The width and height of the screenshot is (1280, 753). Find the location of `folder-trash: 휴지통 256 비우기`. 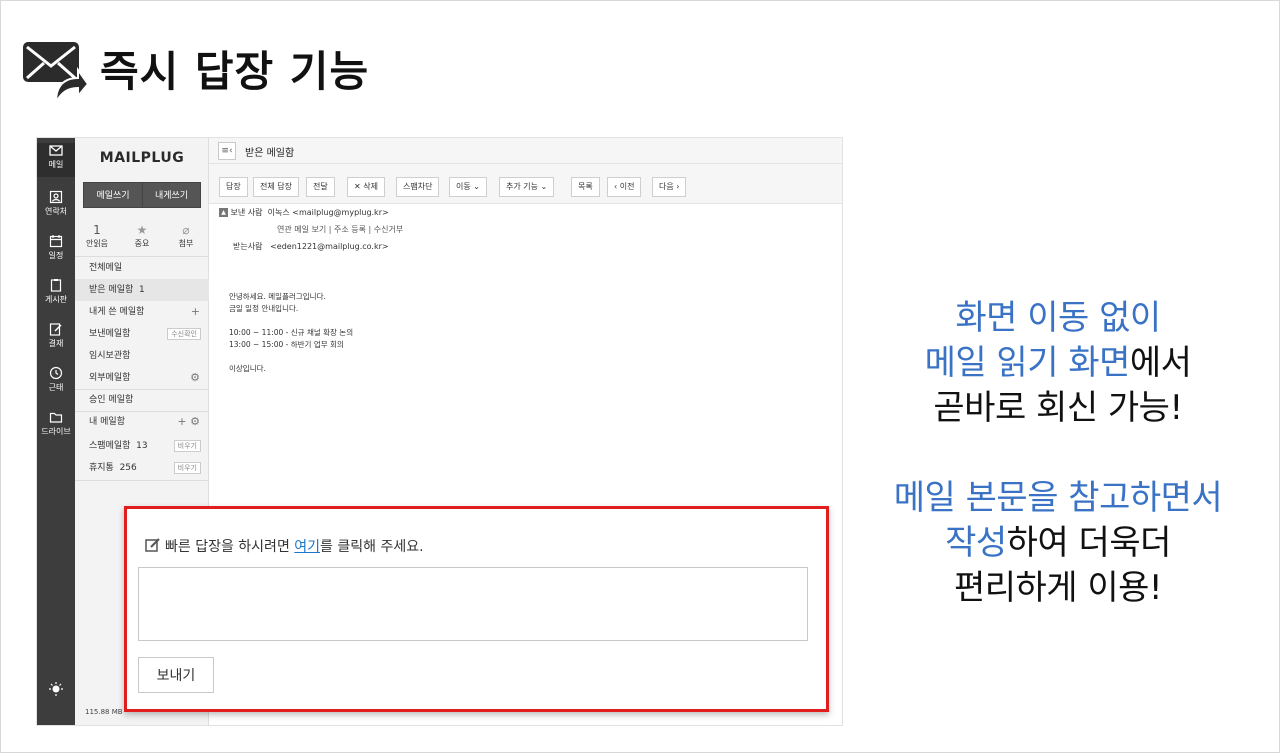

folder-trash: 휴지통 256 비우기 is located at coordinates (142, 468).